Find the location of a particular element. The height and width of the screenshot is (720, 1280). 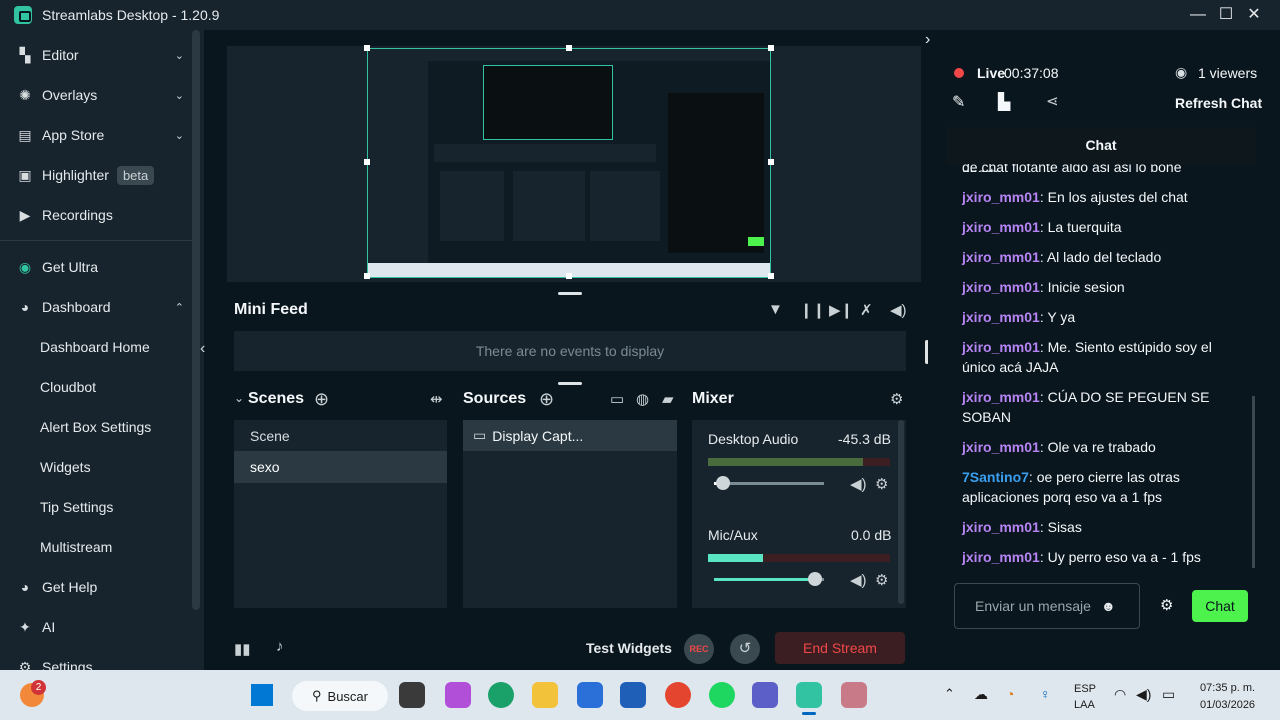

sidebar-item-alert-box-settings: Alert Box Settings is located at coordinates (96, 427).